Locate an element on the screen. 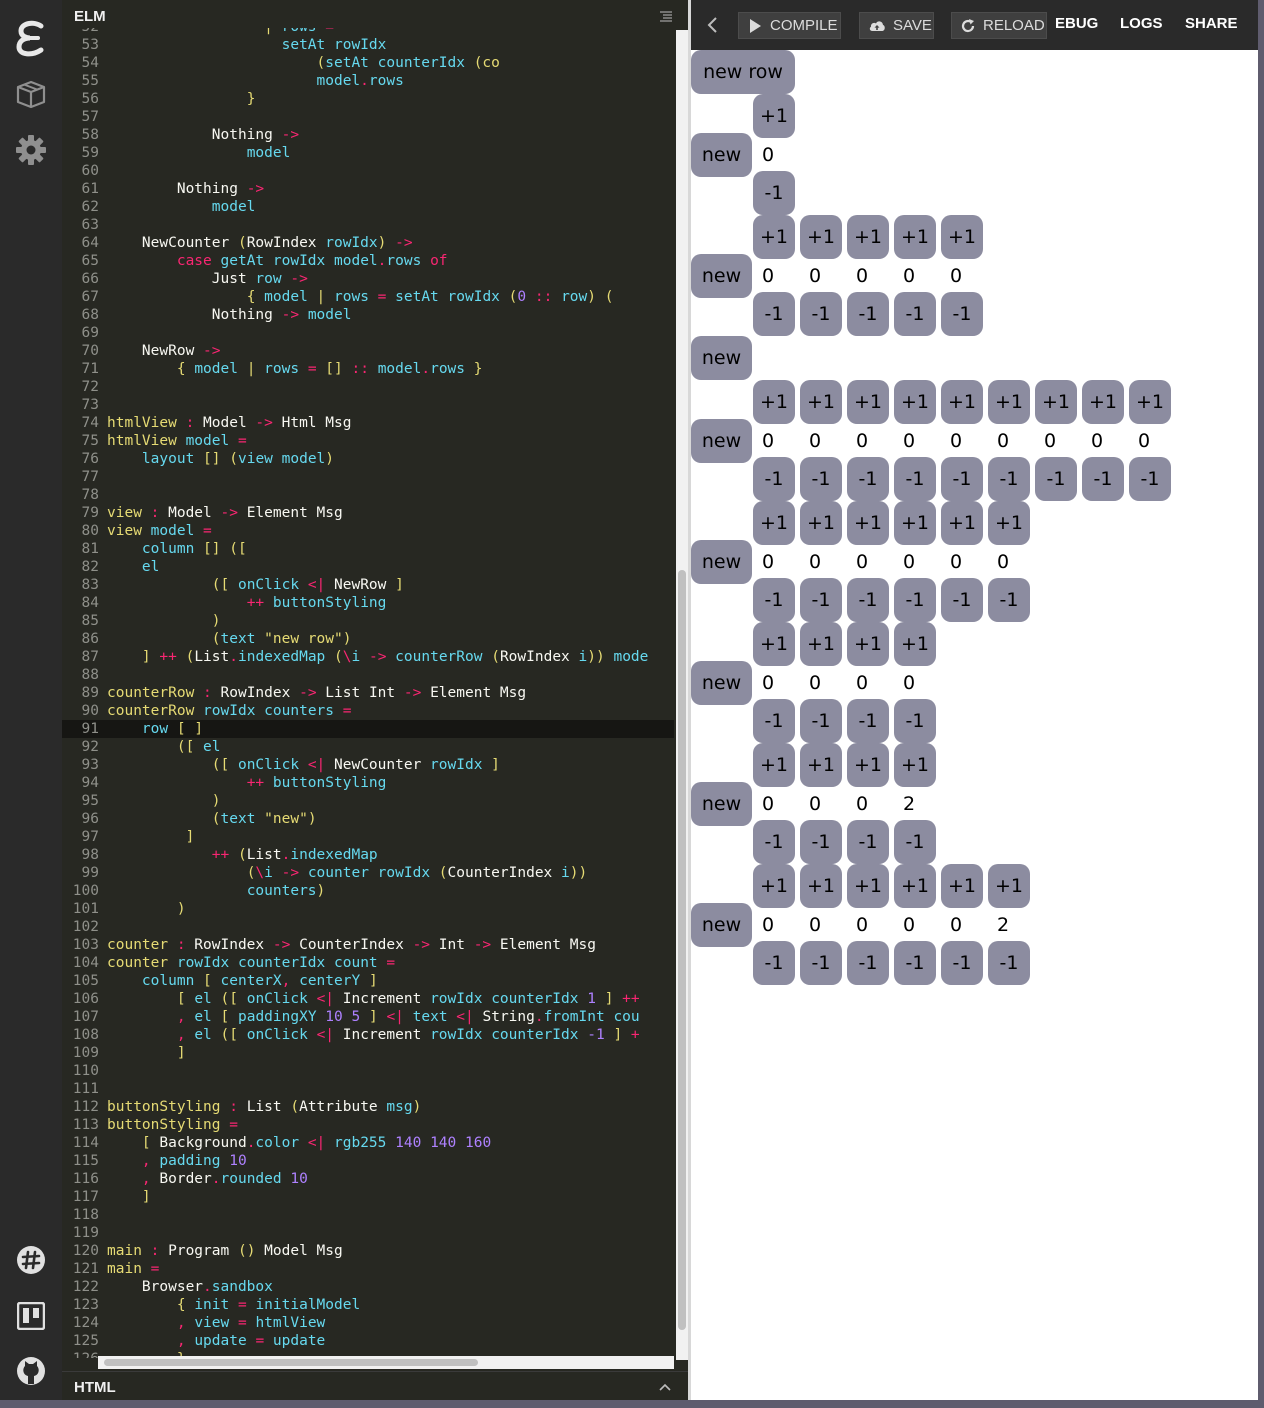 This screenshot has width=1264, height=1408. chevron-up-icon is located at coordinates (665, 1386).